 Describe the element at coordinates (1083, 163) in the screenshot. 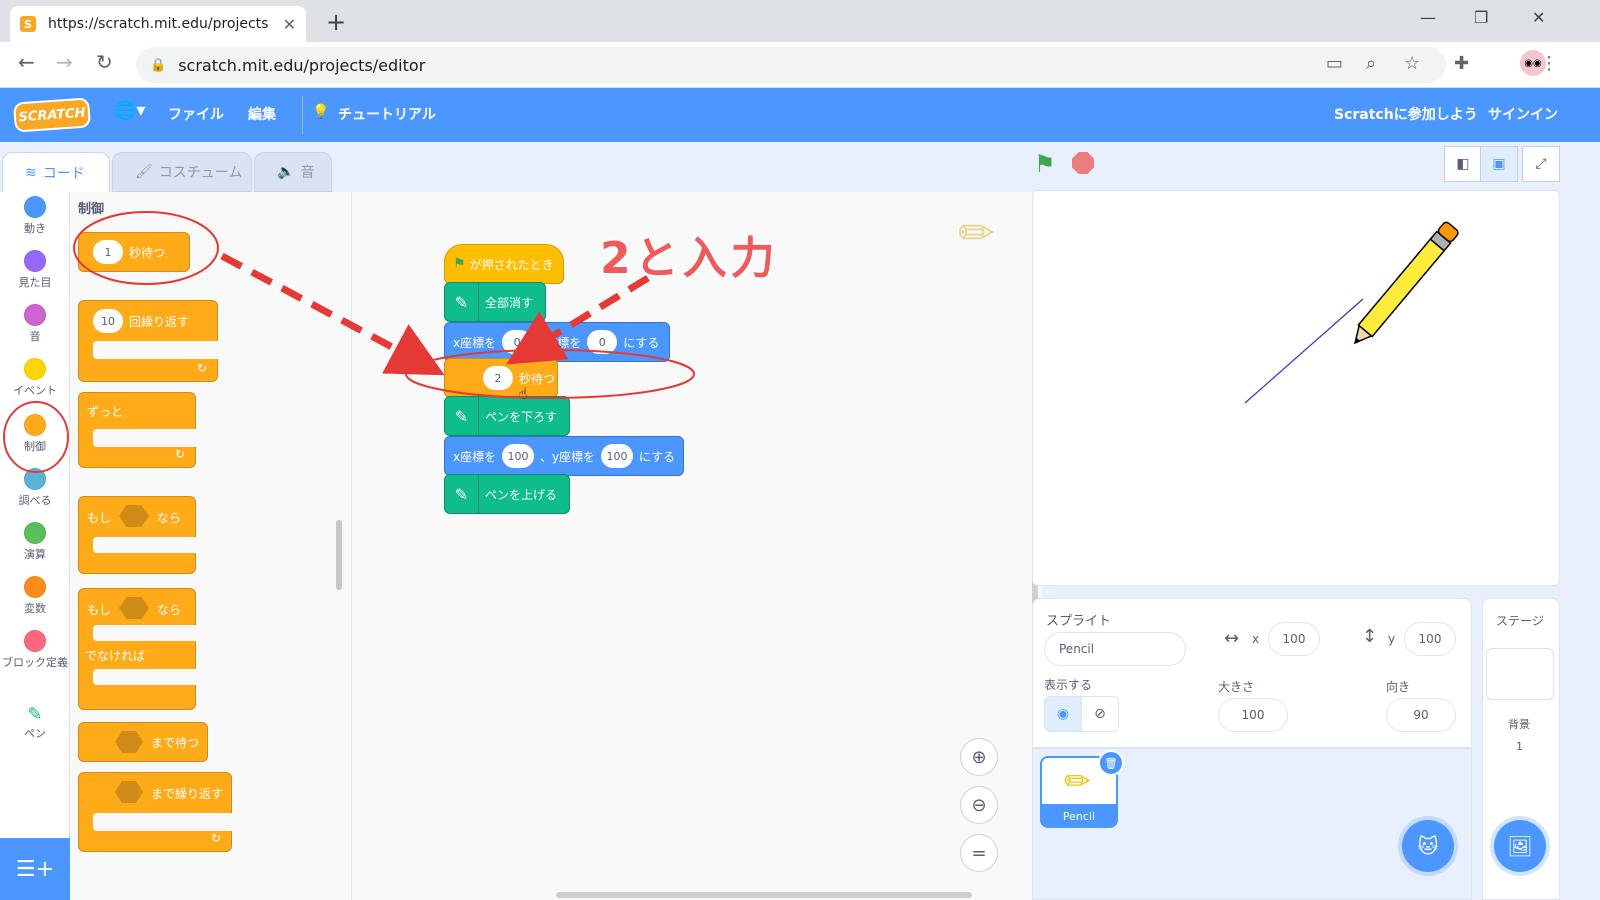

I see `stop-button` at that location.